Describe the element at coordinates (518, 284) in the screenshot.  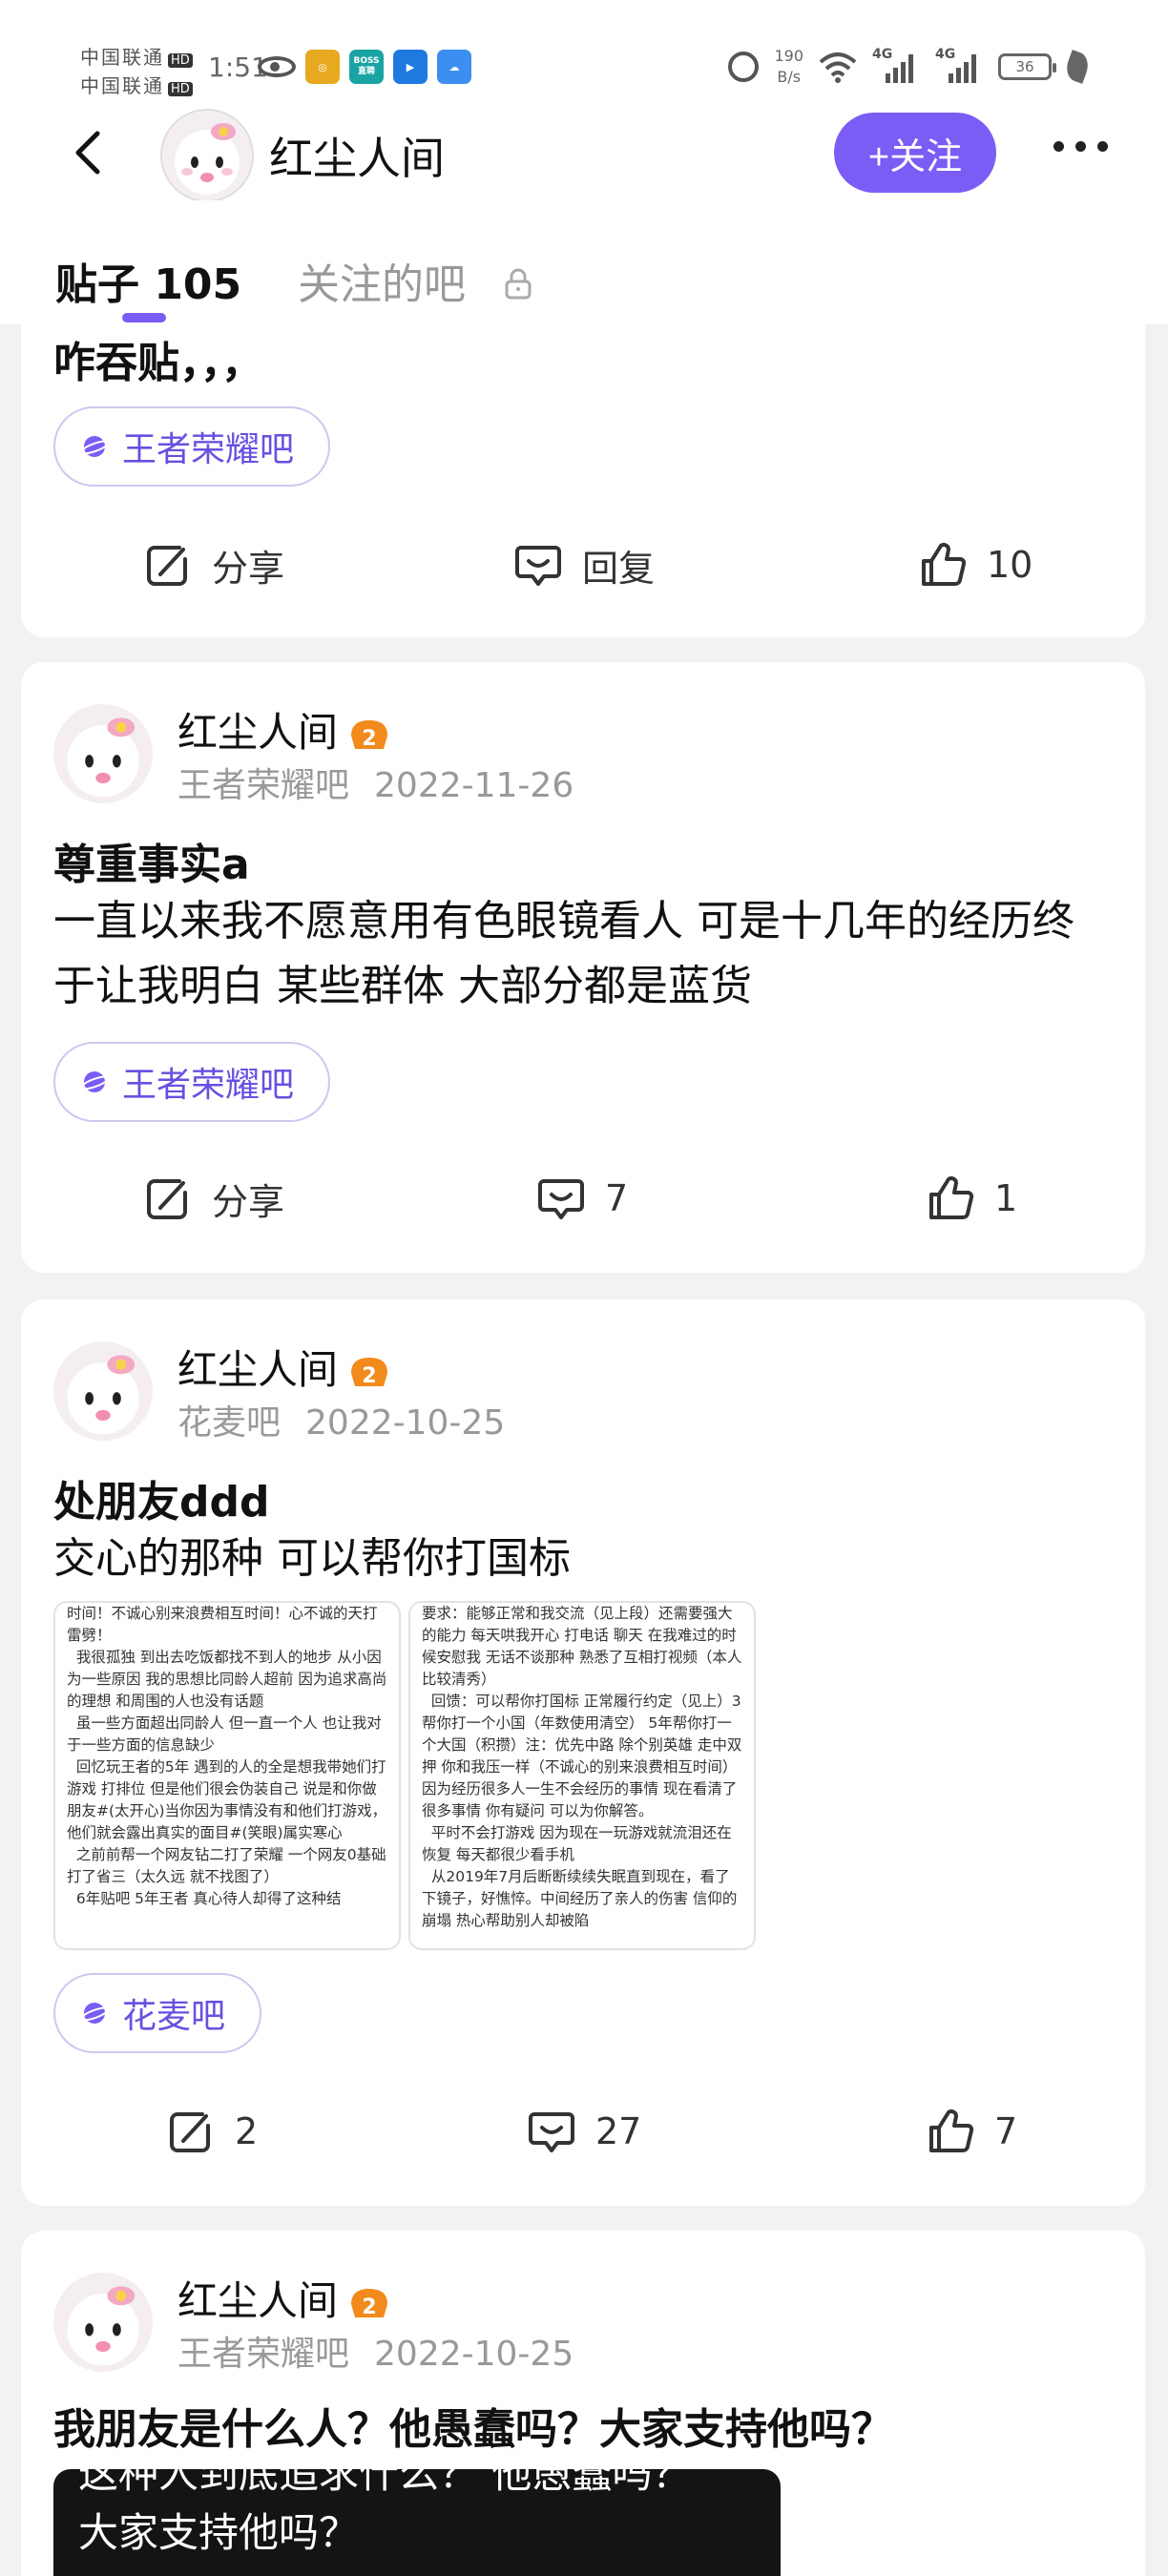
I see `lock-icon` at that location.